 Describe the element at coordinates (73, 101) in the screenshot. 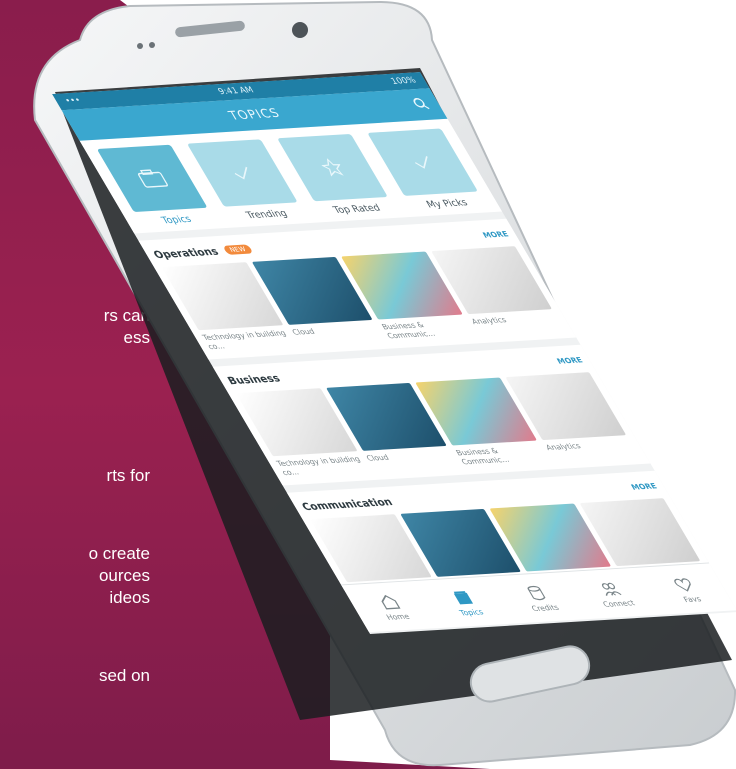

I see `status-signal: •••` at that location.